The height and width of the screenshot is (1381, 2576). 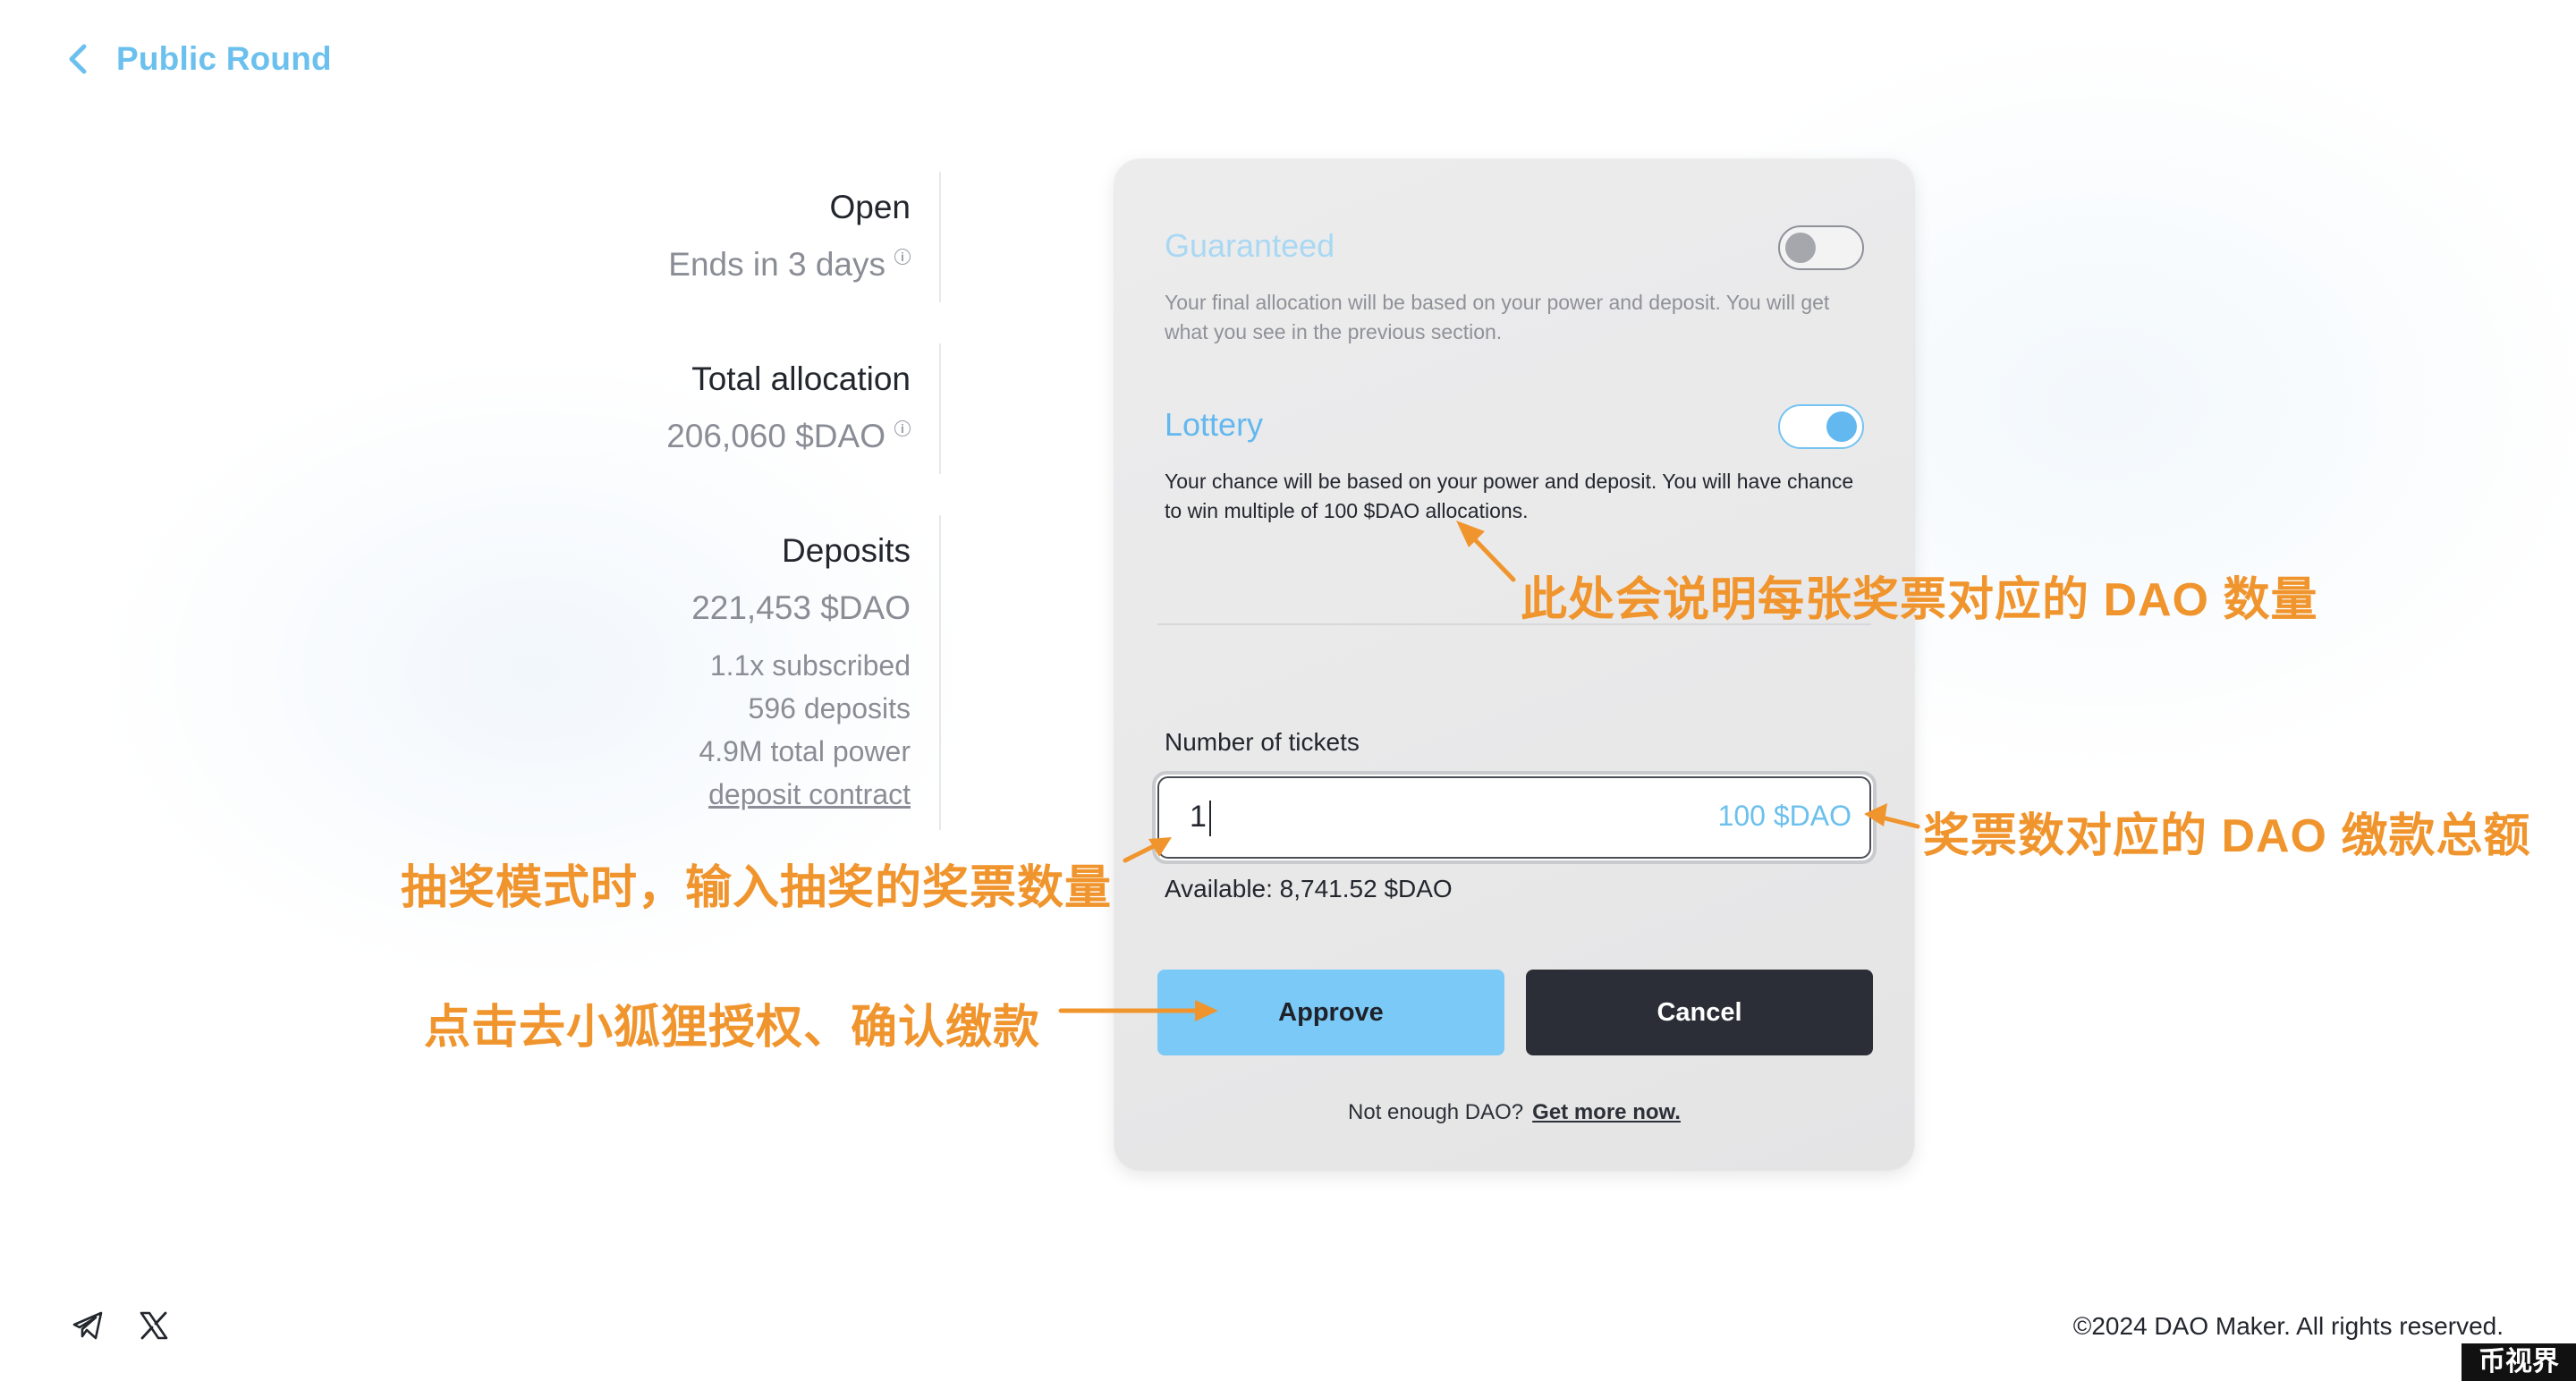 I want to click on status-ends: Ends in 3 days i, so click(x=789, y=264).